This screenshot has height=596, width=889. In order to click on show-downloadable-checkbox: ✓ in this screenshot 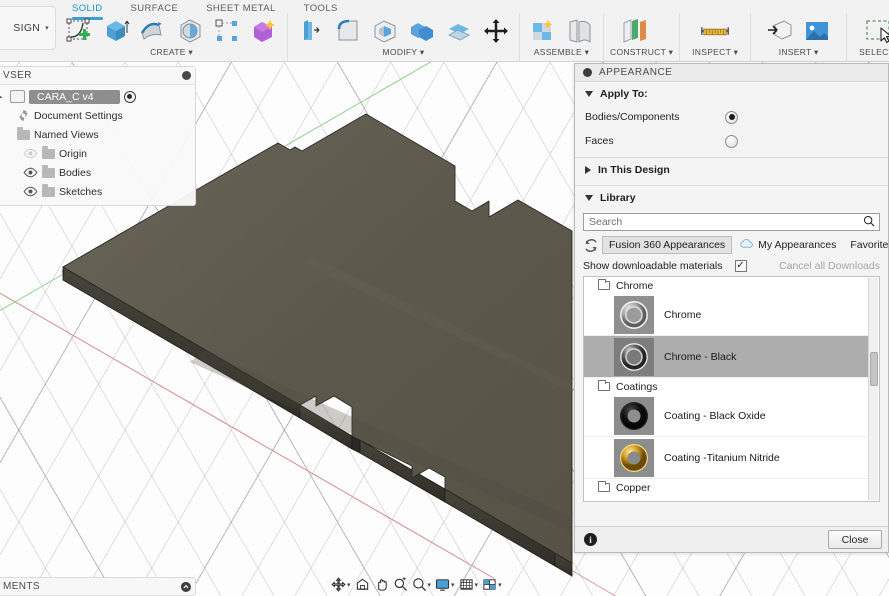, I will do `click(740, 266)`.